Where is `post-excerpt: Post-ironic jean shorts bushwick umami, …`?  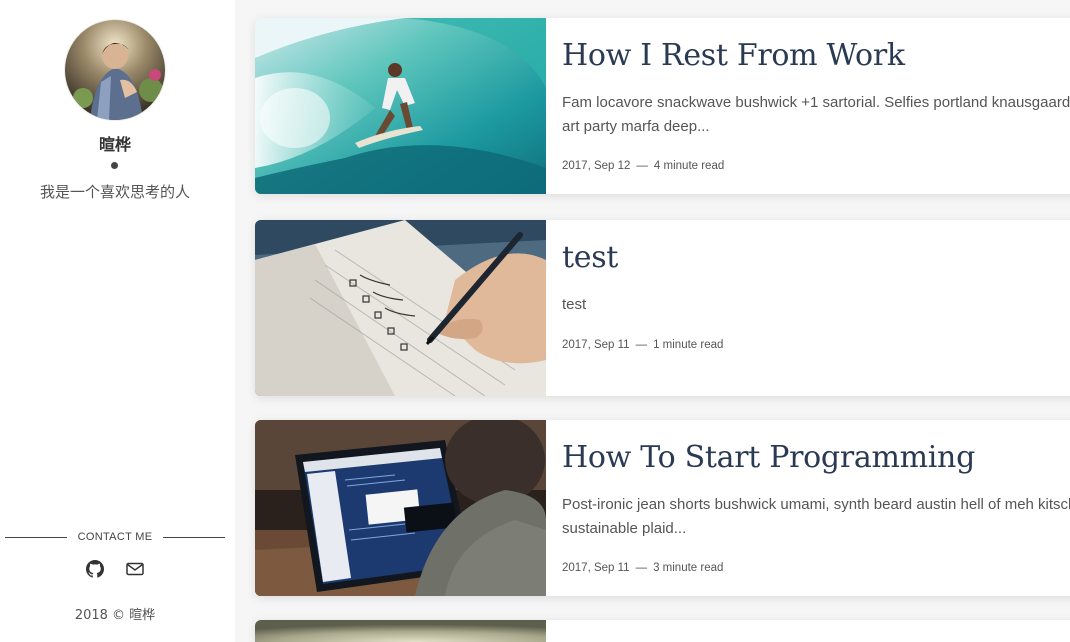
post-excerpt: Post-ironic jean shorts bushwick umami, … is located at coordinates (816, 517).